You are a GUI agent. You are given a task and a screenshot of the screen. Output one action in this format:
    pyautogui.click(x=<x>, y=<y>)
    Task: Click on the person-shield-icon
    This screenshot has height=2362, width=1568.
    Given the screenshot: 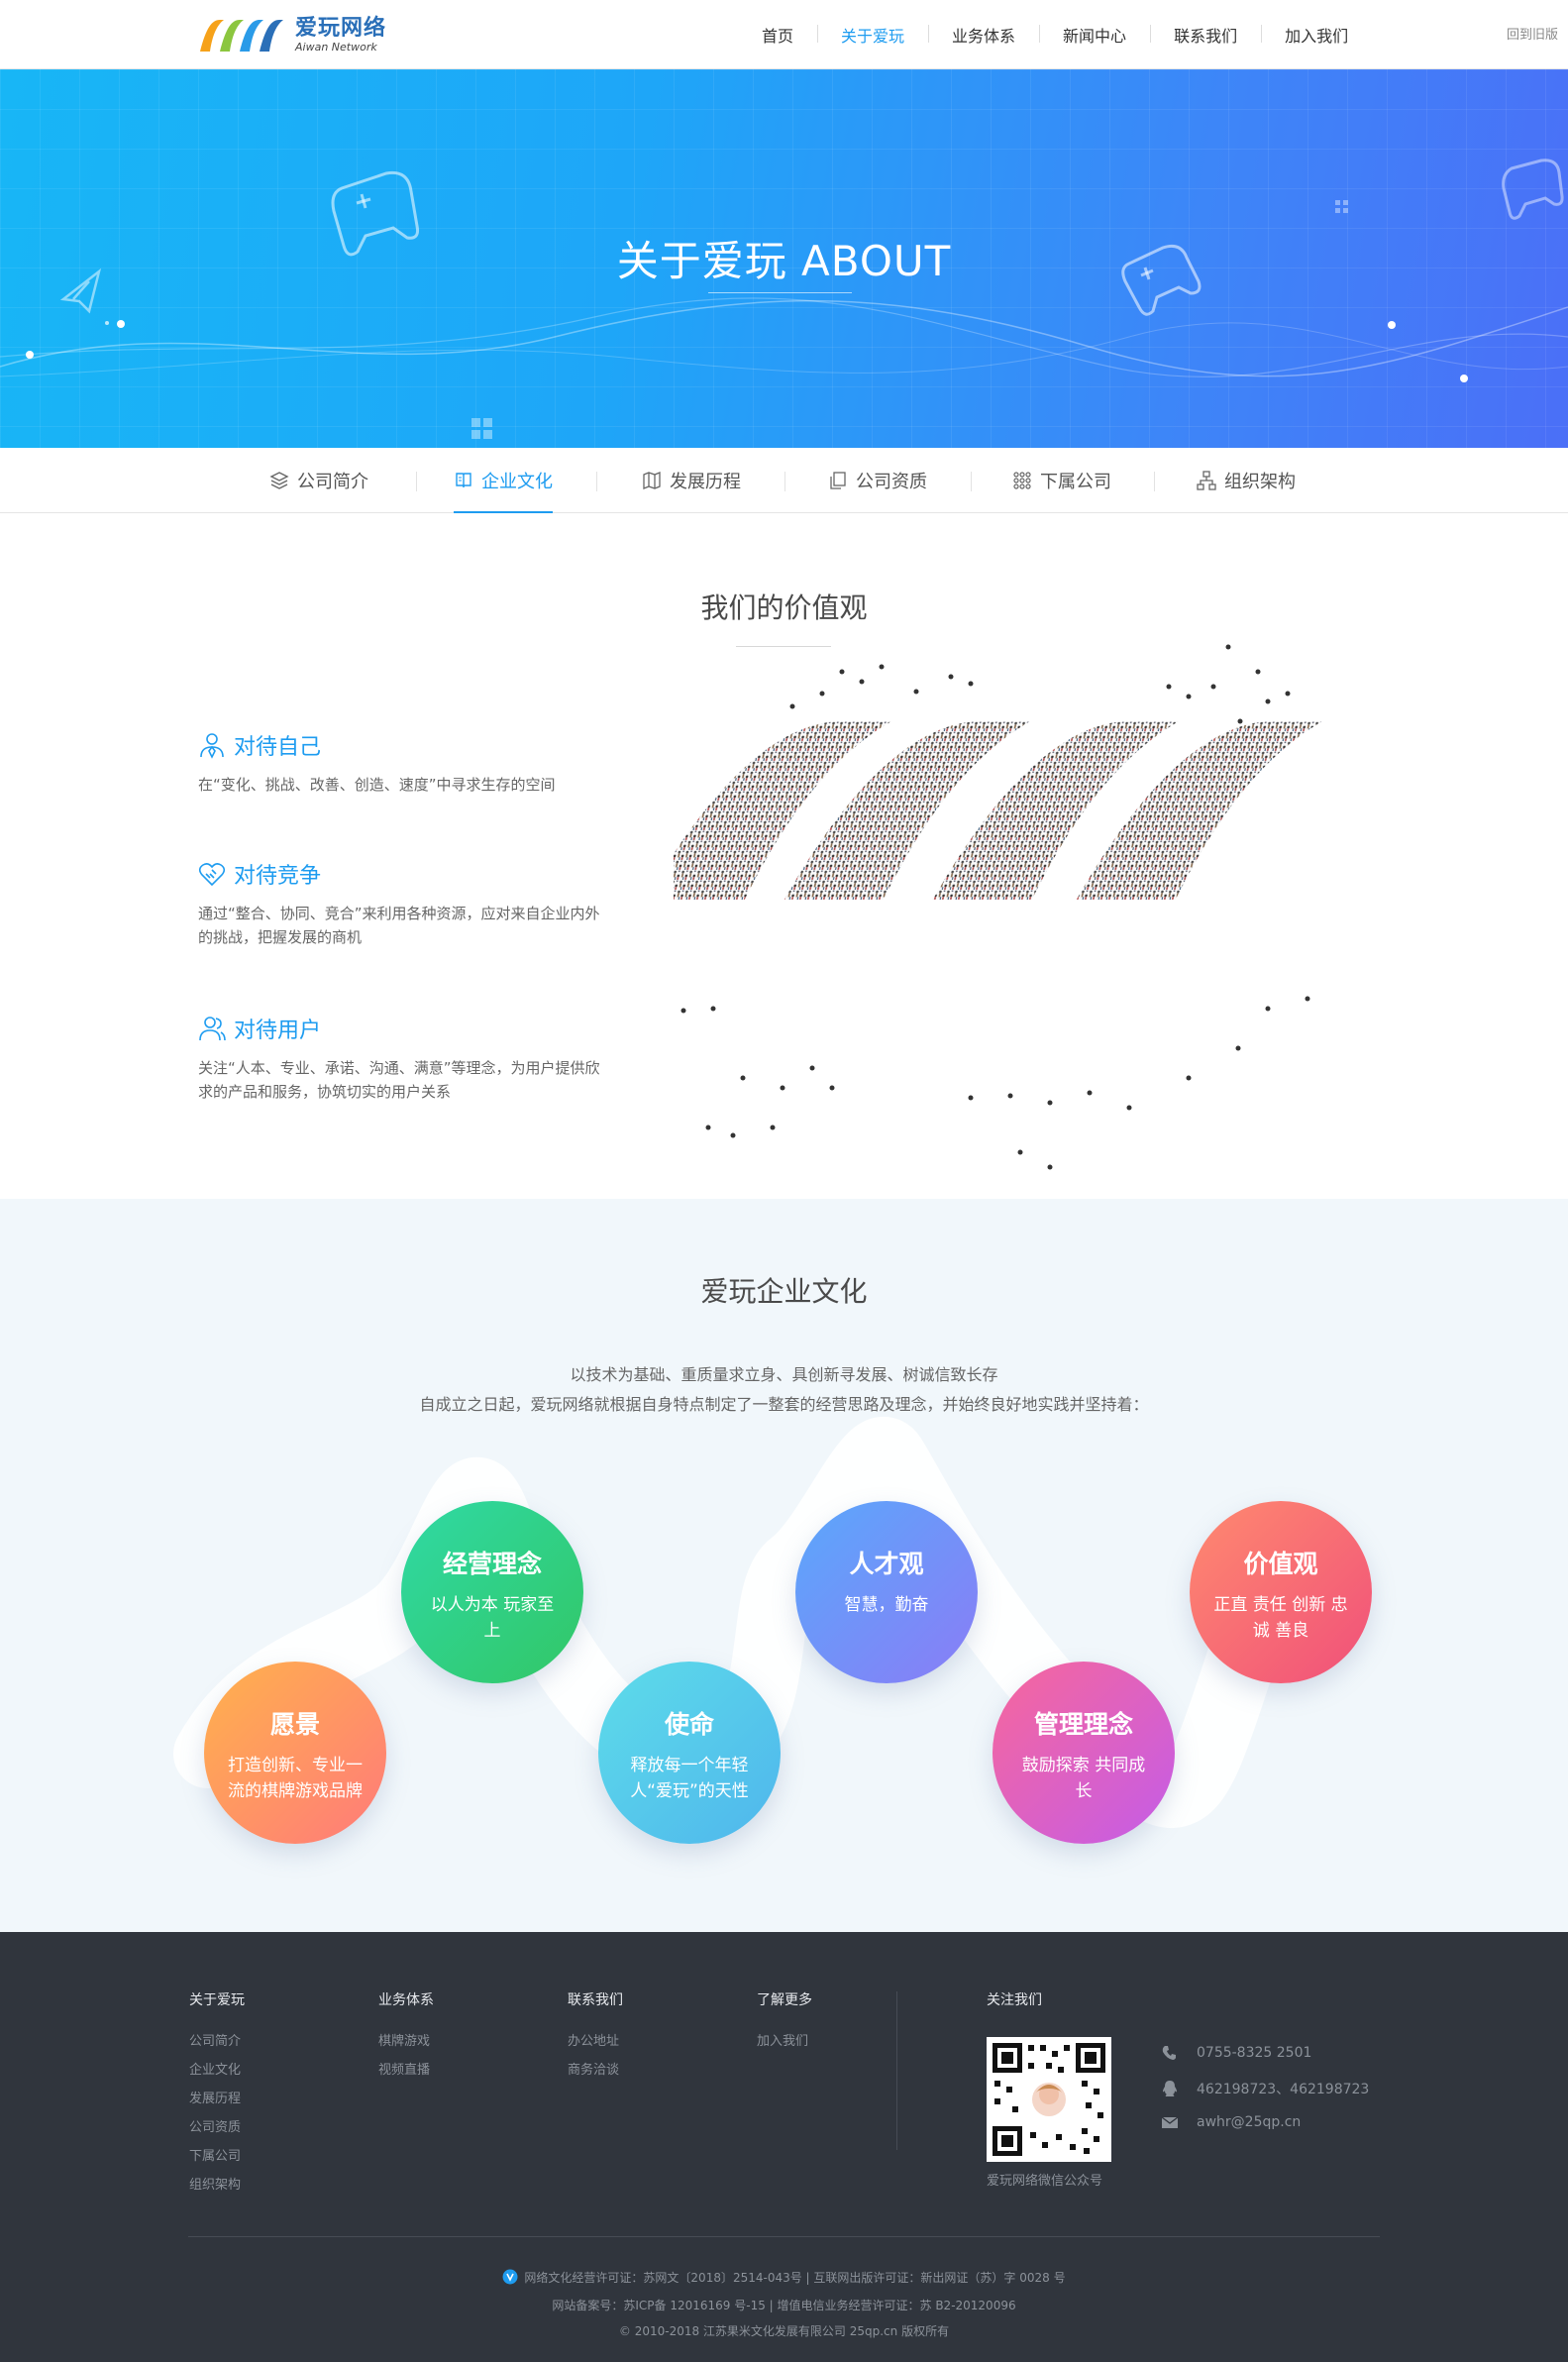 What is the action you would take?
    pyautogui.click(x=212, y=746)
    